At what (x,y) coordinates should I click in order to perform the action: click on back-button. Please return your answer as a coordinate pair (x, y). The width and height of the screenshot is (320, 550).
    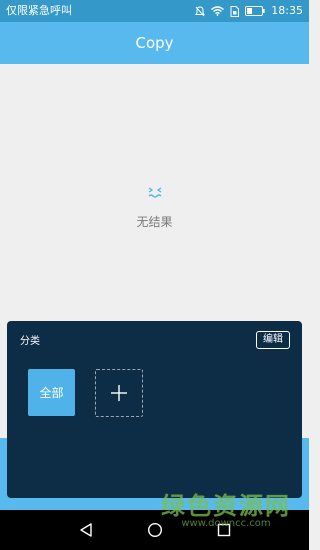
    Looking at the image, I should click on (86, 530).